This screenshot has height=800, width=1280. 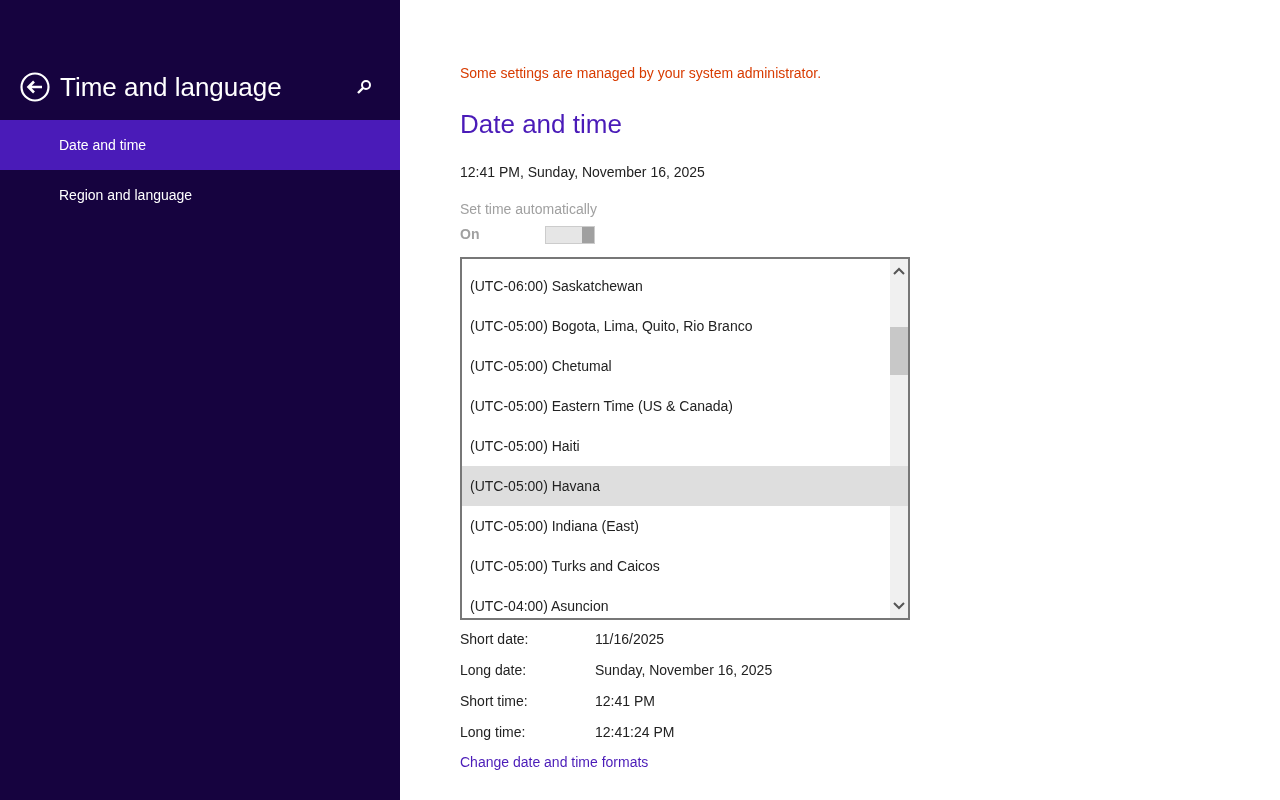 I want to click on list-option: (UTC-05:00) Turks and Caicos, so click(x=676, y=566).